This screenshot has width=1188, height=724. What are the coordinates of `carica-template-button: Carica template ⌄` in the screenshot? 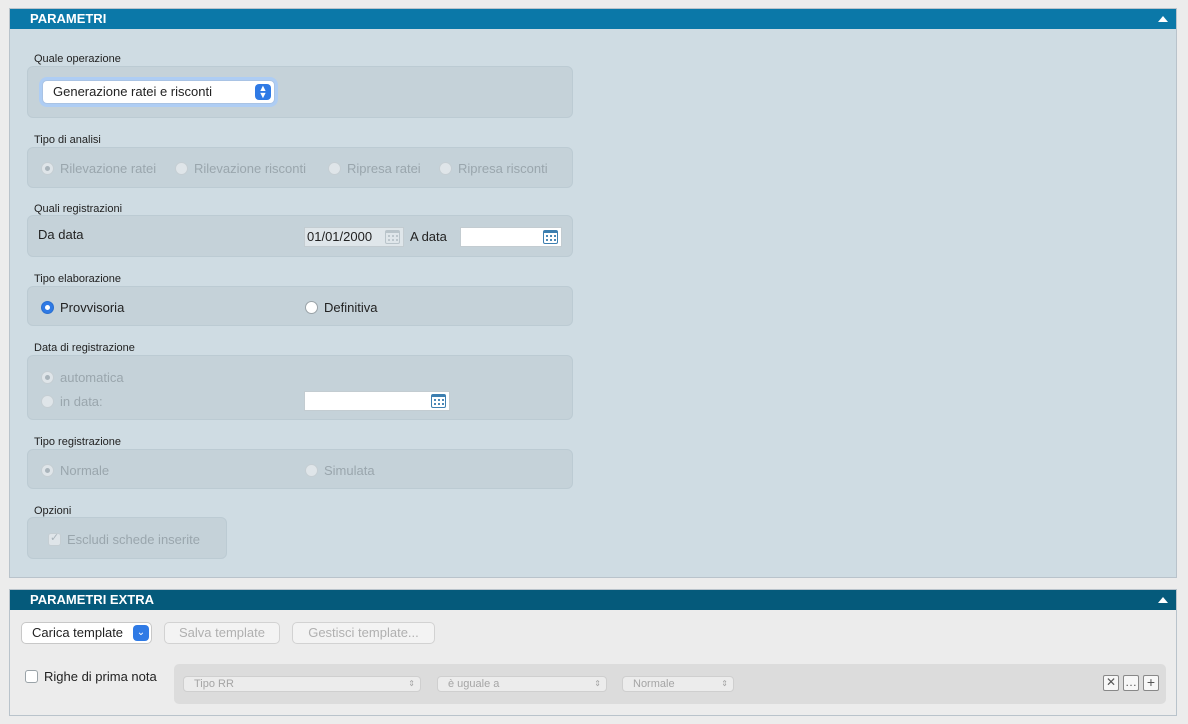 It's located at (86, 633).